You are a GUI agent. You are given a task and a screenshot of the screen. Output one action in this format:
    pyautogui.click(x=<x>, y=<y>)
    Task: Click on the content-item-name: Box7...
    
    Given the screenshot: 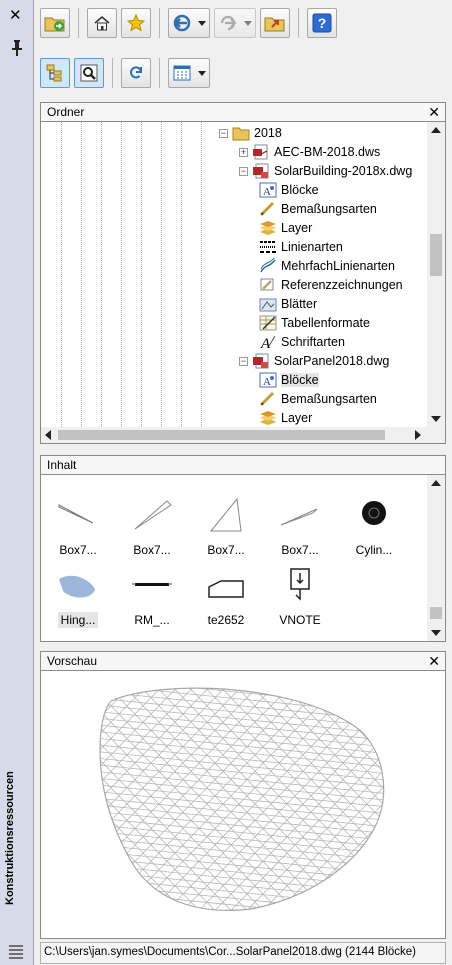 What is the action you would take?
    pyautogui.click(x=226, y=550)
    